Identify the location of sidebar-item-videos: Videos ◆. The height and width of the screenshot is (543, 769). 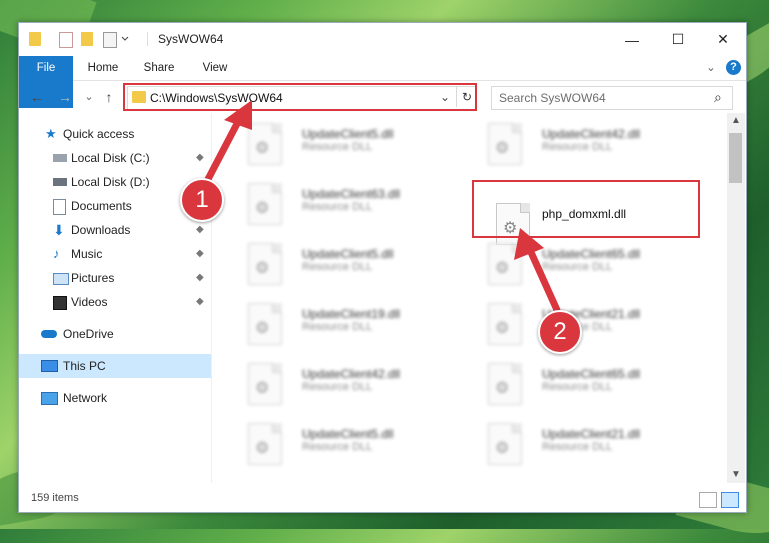
(115, 302).